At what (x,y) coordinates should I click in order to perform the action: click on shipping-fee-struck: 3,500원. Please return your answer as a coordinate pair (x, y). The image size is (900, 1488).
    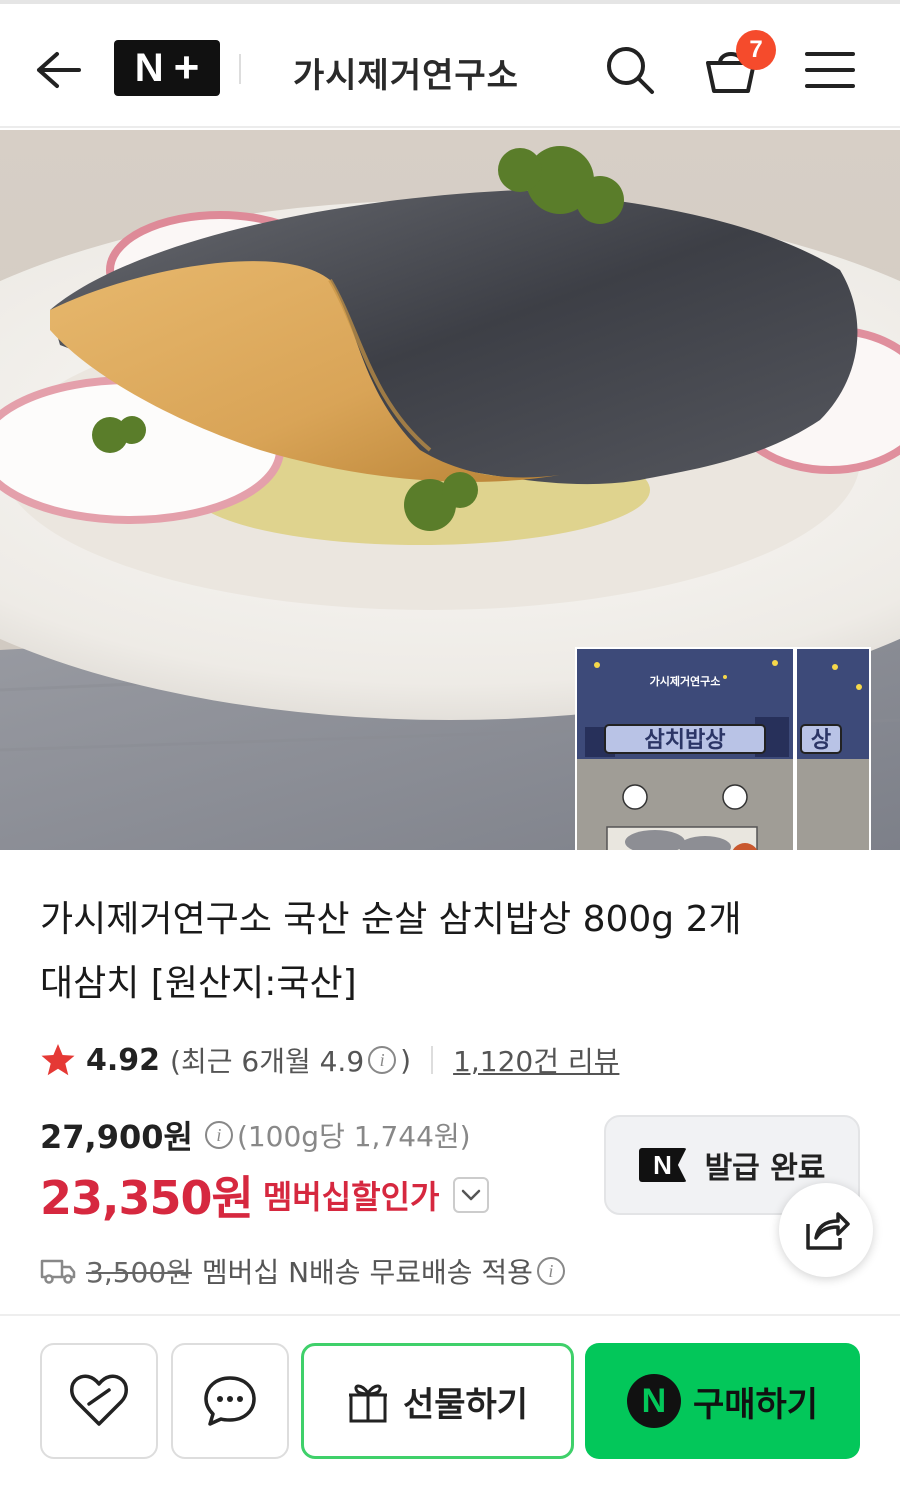
    Looking at the image, I should click on (139, 1272).